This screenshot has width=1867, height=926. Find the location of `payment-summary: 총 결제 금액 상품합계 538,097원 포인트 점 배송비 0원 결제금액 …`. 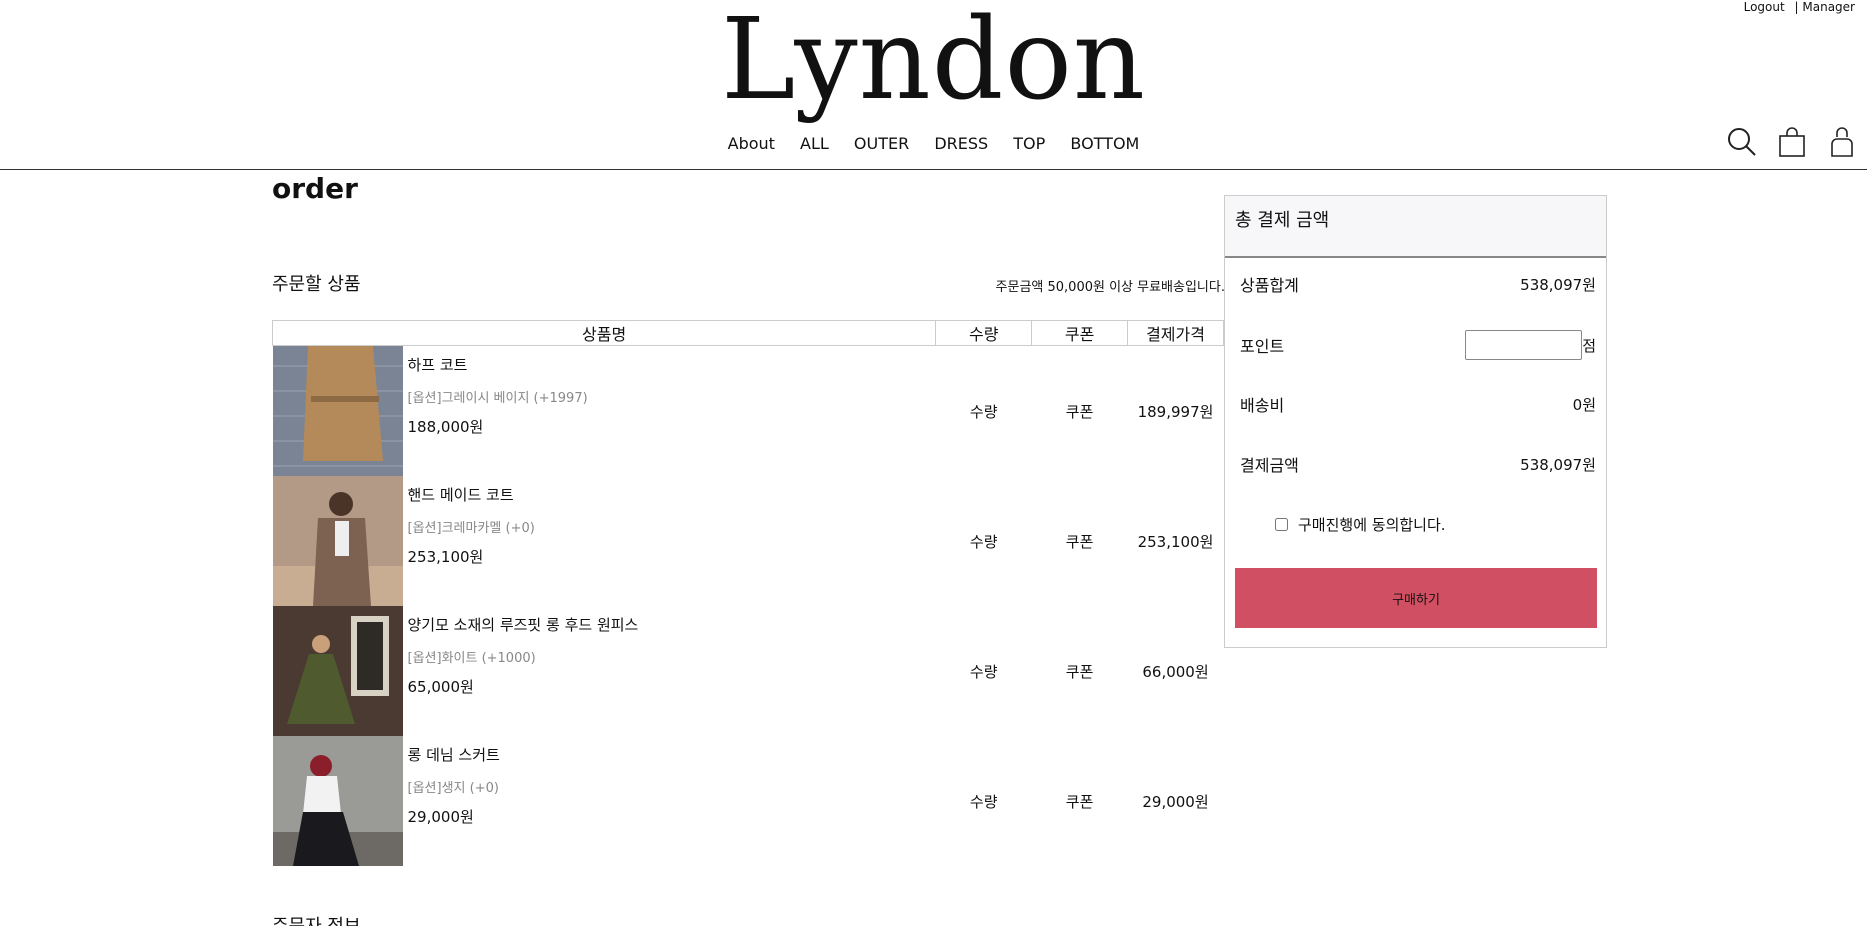

payment-summary: 총 결제 금액 상품합계 538,097원 포인트 점 배송비 0원 결제금액 … is located at coordinates (1415, 421).